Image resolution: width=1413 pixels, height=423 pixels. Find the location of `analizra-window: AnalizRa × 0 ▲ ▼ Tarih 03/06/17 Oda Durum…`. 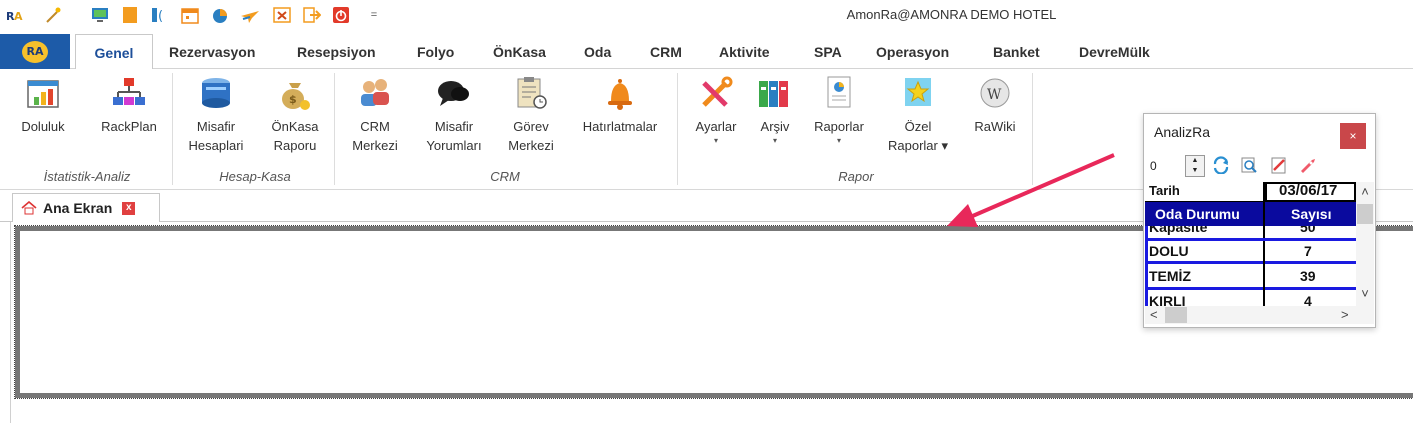

analizra-window: AnalizRa × 0 ▲ ▼ Tarih 03/06/17 Oda Durum… is located at coordinates (1259, 220).